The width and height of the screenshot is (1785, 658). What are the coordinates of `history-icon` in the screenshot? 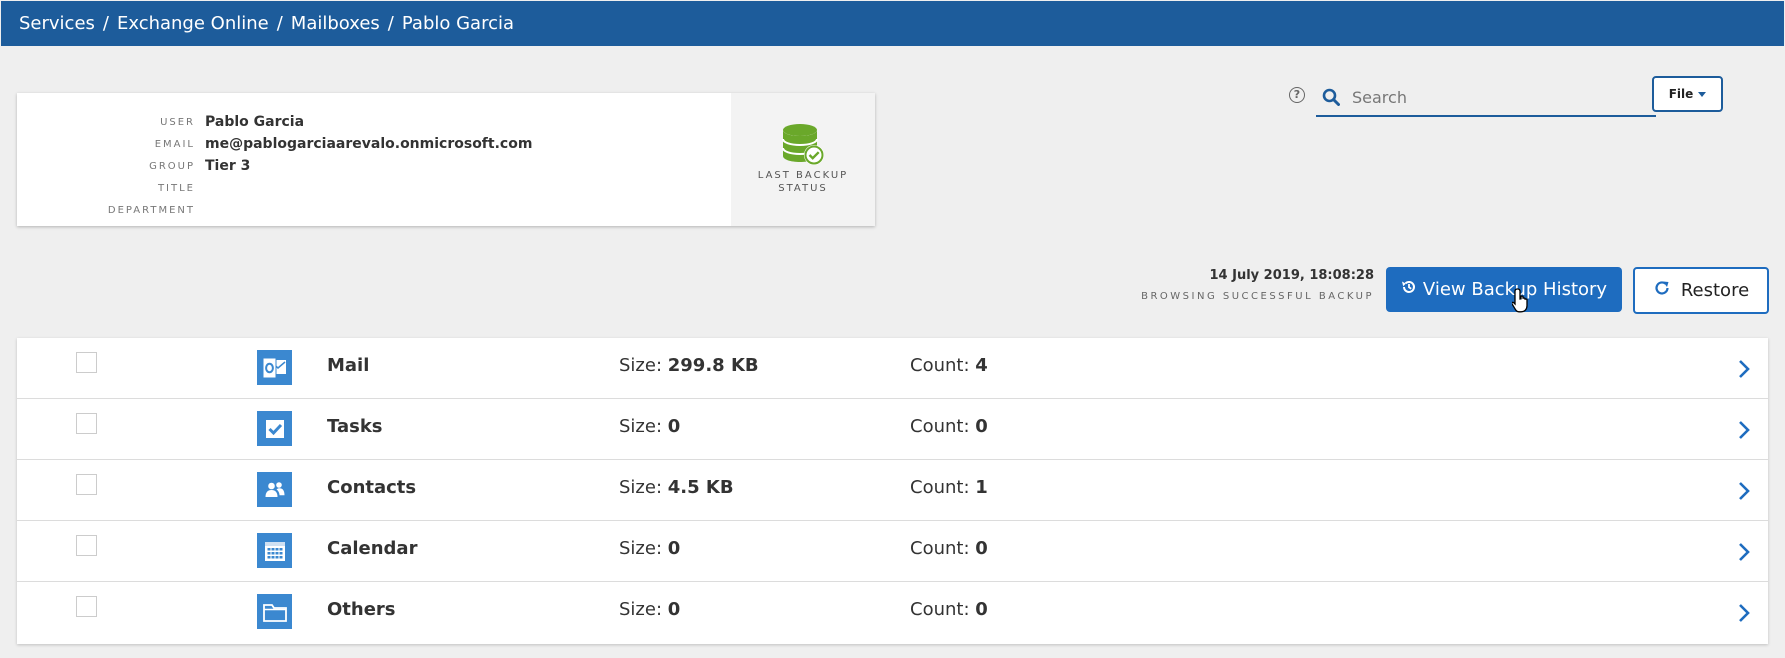 It's located at (1409, 289).